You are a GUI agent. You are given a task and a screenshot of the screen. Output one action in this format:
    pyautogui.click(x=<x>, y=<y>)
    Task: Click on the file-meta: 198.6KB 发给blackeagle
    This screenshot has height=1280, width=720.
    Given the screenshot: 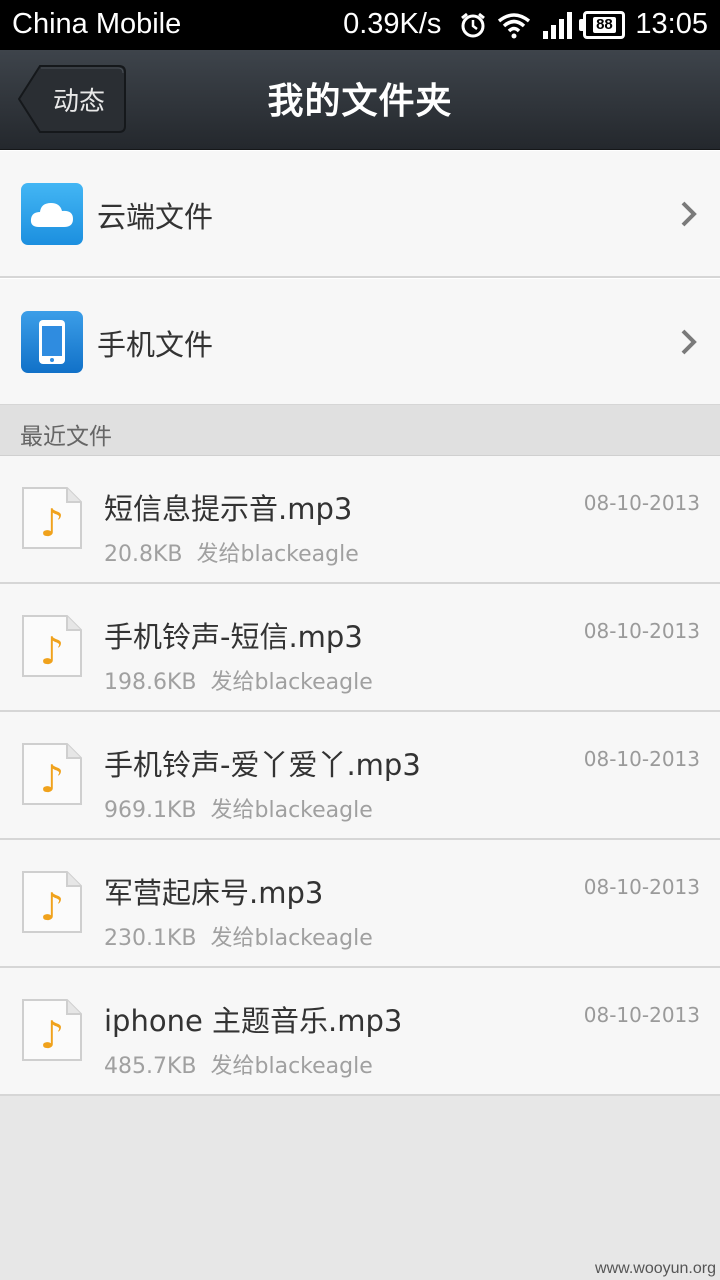 What is the action you would take?
    pyautogui.click(x=238, y=680)
    